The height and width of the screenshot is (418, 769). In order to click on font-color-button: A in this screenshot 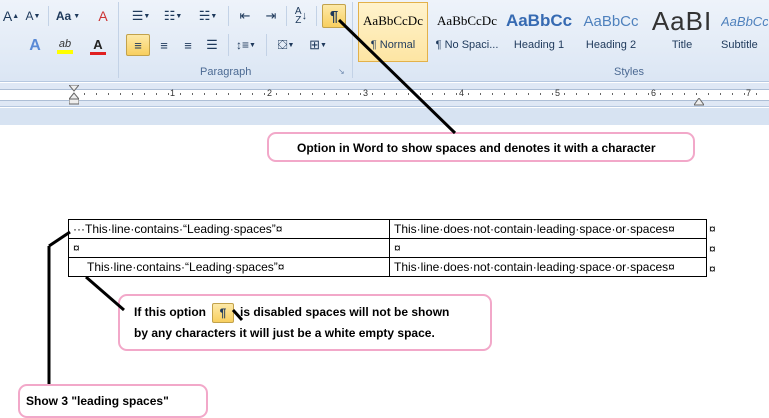, I will do `click(98, 46)`.